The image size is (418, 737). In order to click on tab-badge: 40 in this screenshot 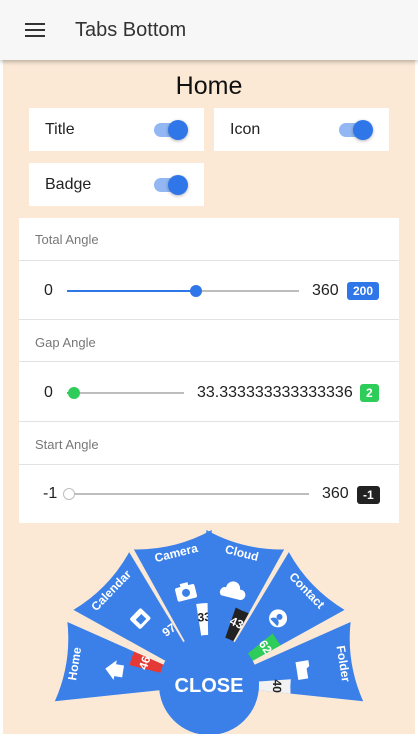, I will do `click(277, 686)`.